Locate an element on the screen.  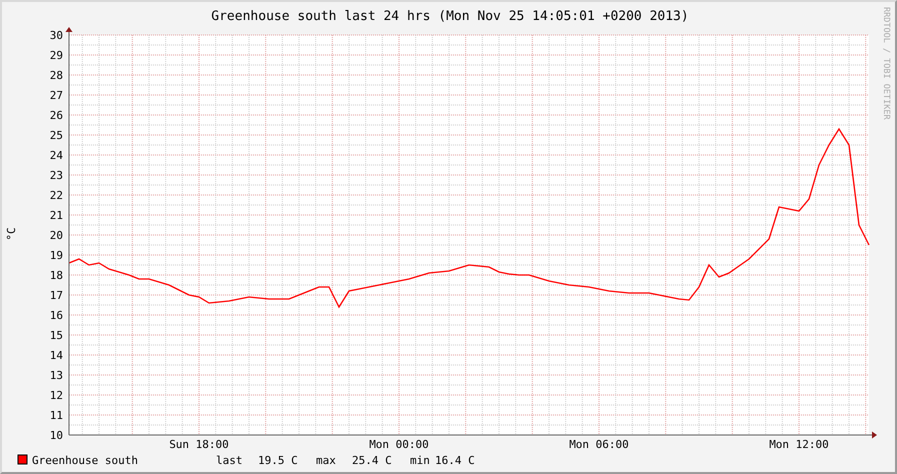
y-tick-label: 29 is located at coordinates (56, 55).